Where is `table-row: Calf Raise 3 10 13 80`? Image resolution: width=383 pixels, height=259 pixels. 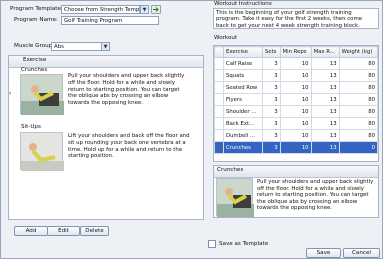 table-row: Calf Raise 3 10 13 80 is located at coordinates (296, 63).